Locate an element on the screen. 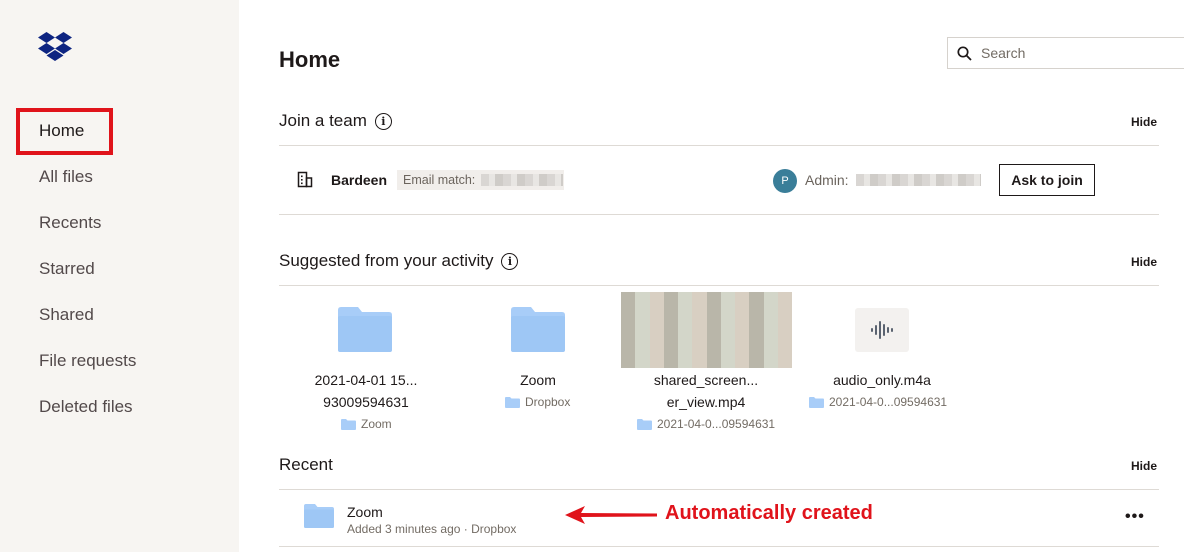 Image resolution: width=1184 pixels, height=552 pixels. avatar: P is located at coordinates (785, 181).